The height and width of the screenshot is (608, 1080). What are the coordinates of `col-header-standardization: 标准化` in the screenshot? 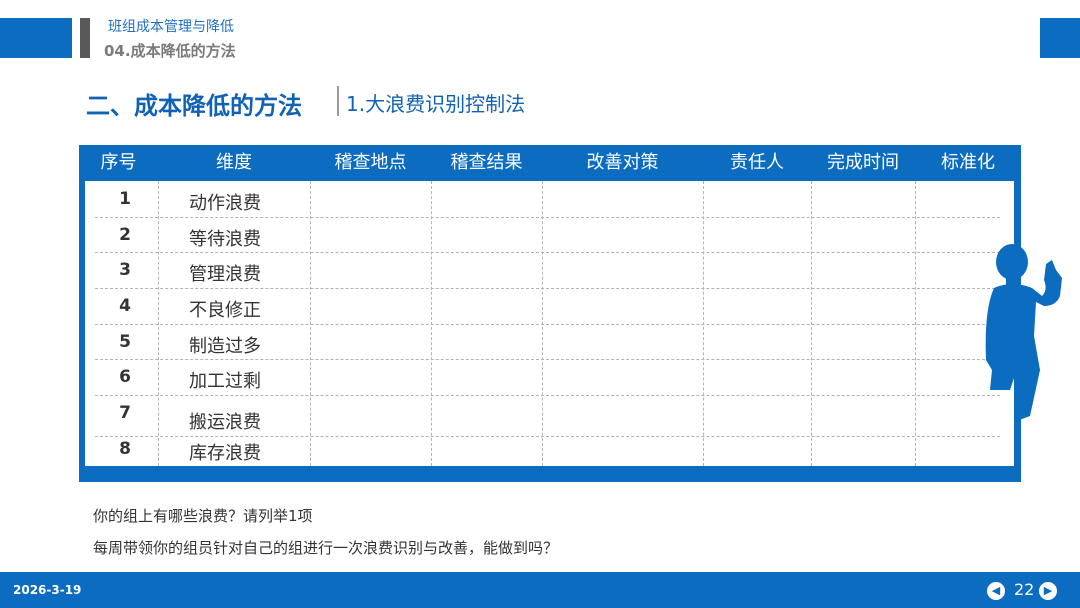 It's located at (968, 162).